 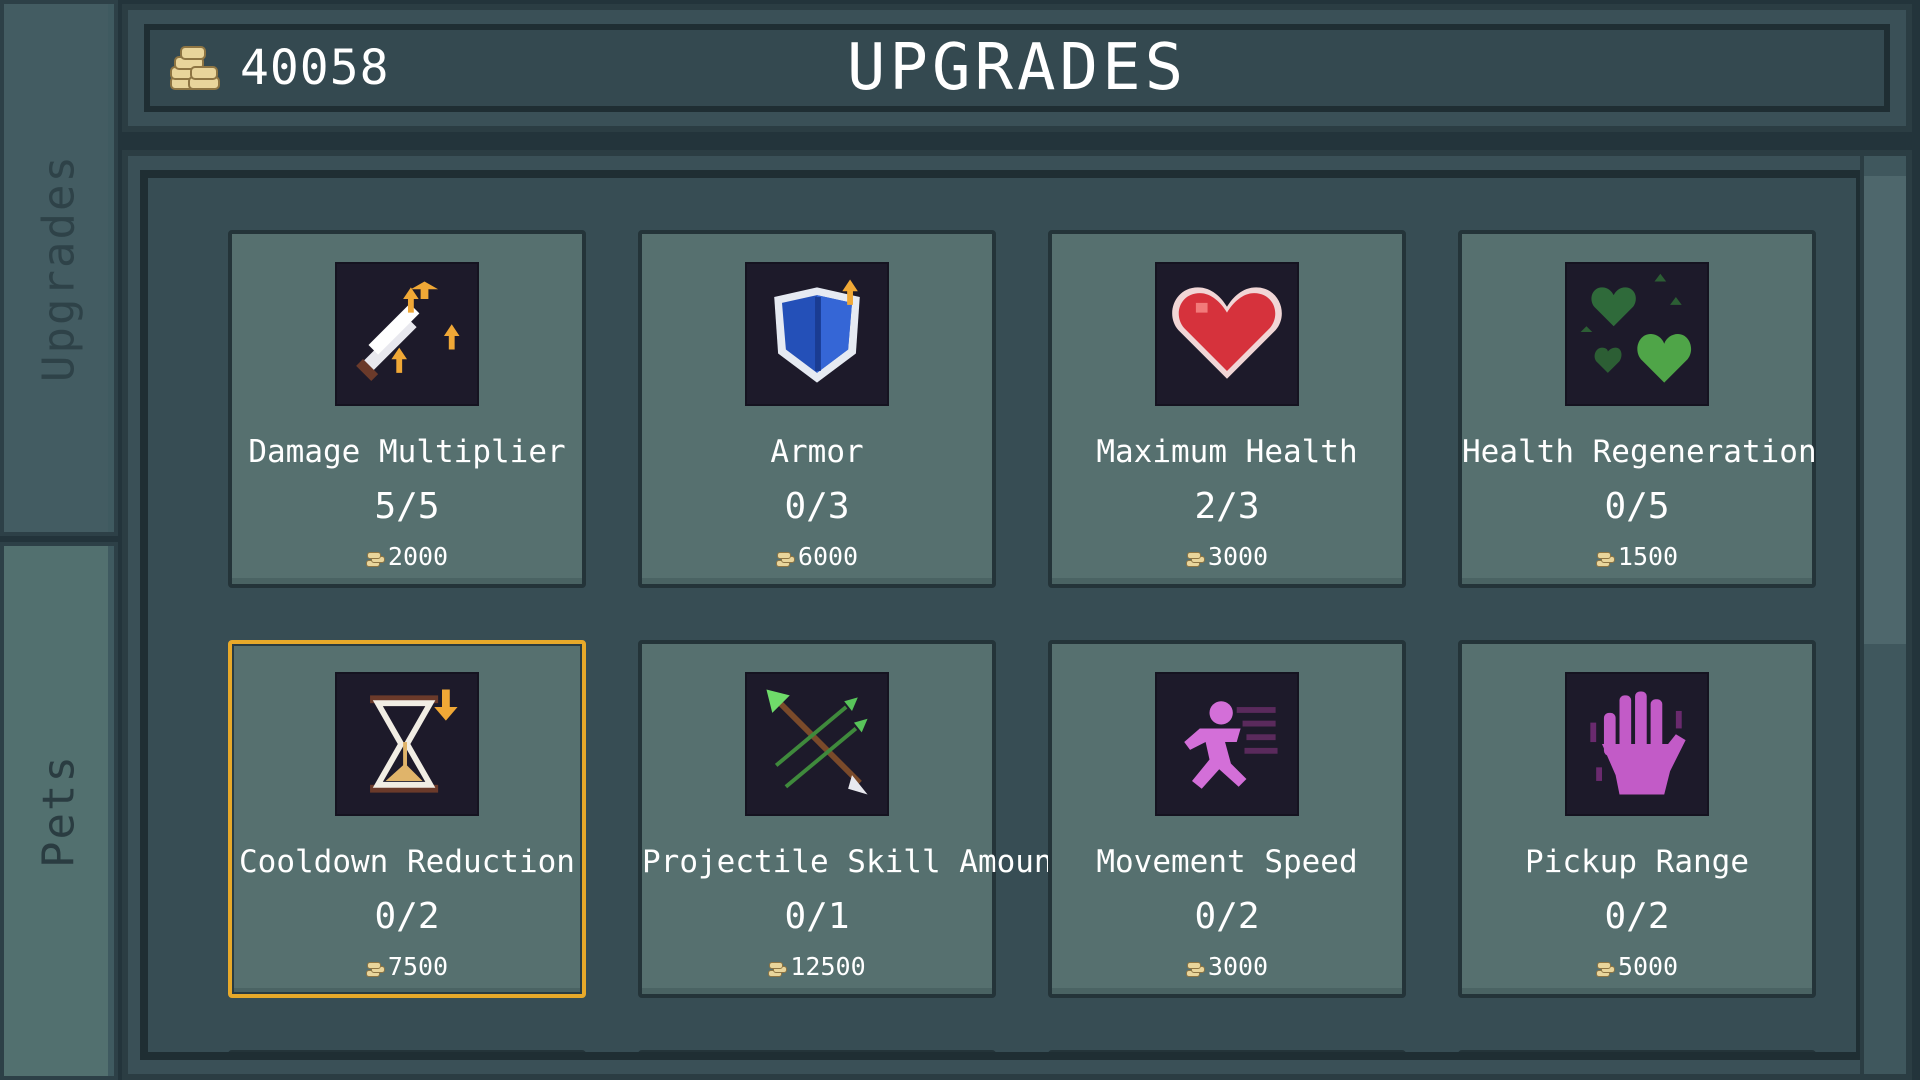 I want to click on upgrade-card: Pickup Range 0/2 5000, so click(x=1637, y=819).